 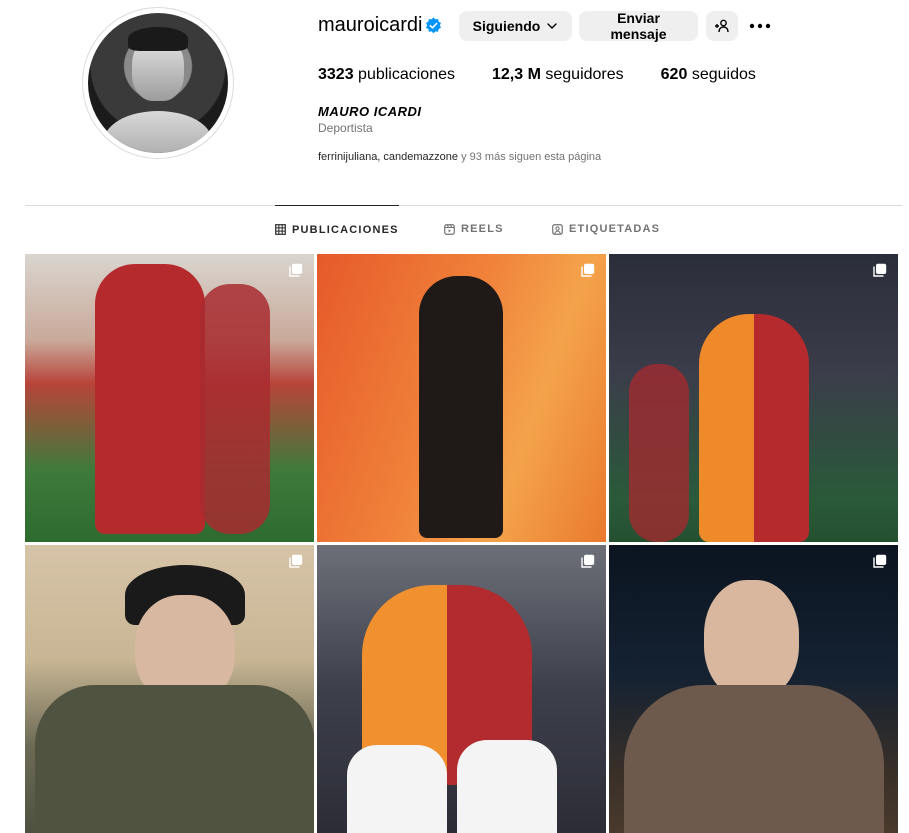 I want to click on suggested-users-button, so click(x=722, y=26).